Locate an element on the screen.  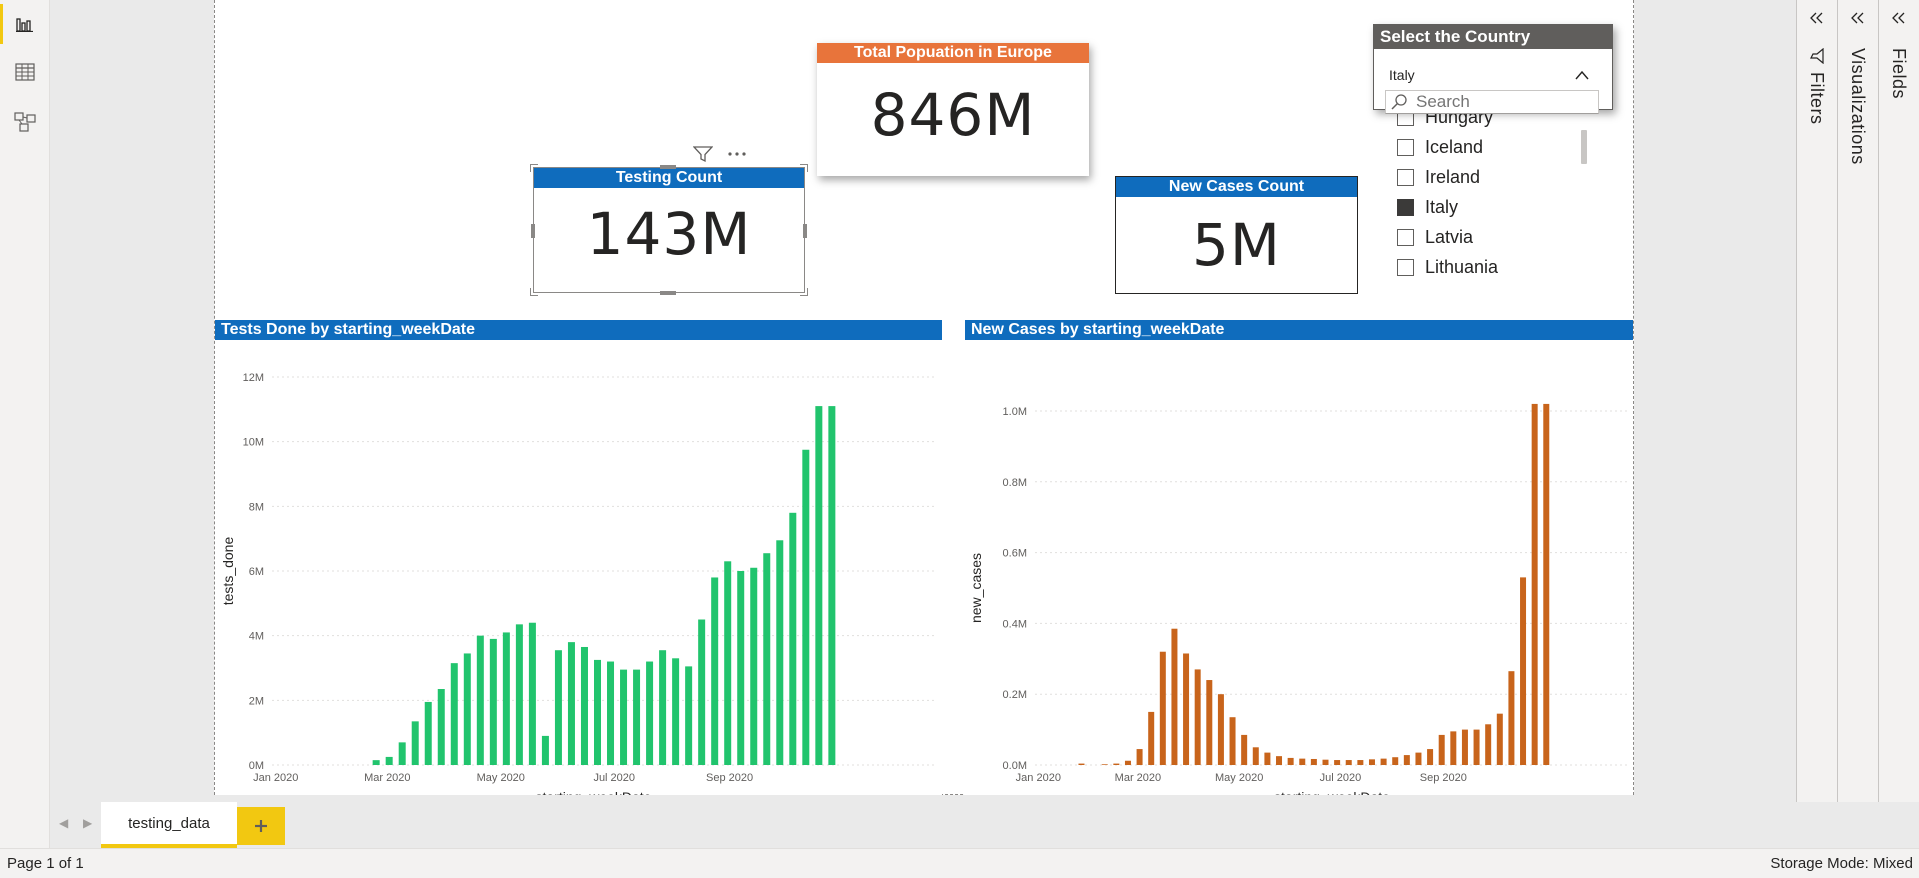
page-tab-testing-data: testing_data is located at coordinates (169, 825).